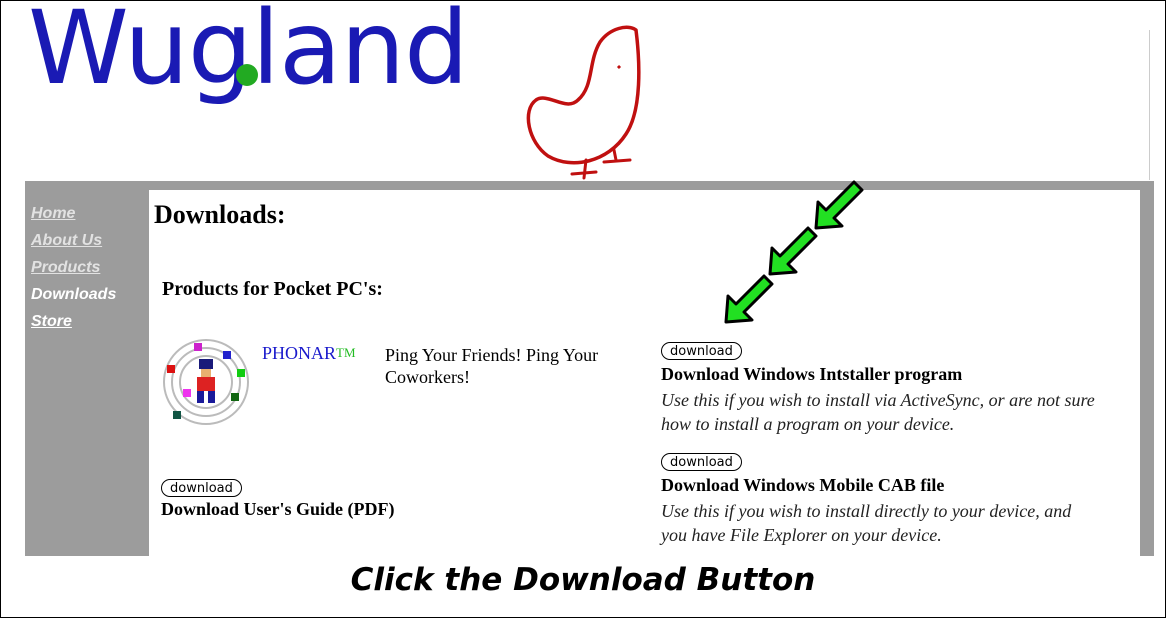 The image size is (1166, 618). Describe the element at coordinates (583, 580) in the screenshot. I see `instruction-caption: Click the Download Button` at that location.